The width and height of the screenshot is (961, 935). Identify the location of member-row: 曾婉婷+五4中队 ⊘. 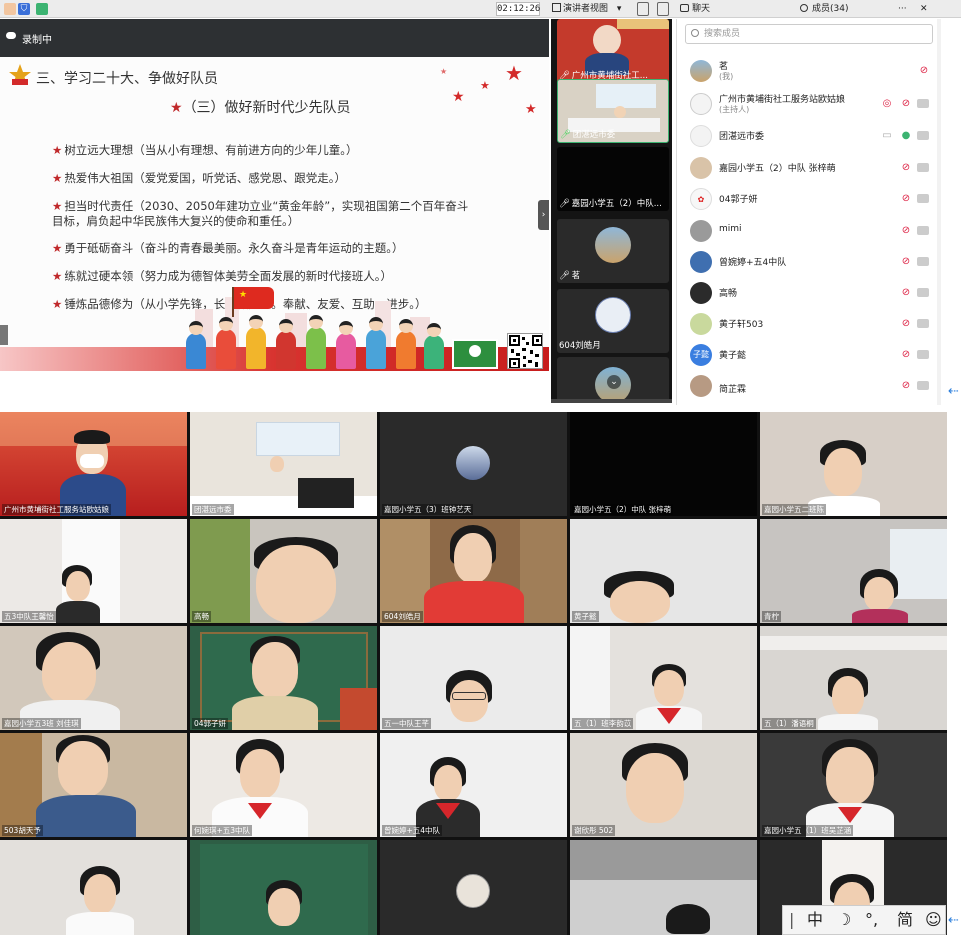
(809, 262).